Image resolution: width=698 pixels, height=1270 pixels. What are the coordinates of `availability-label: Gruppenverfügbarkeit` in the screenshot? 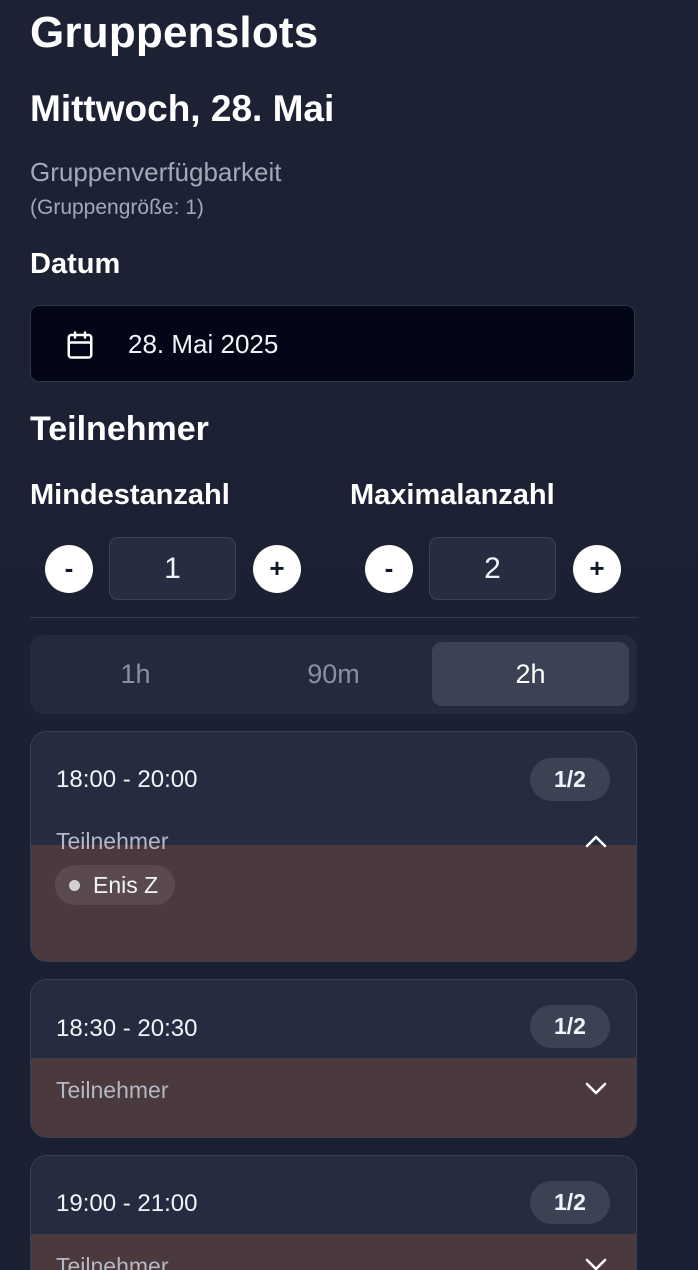 It's located at (156, 172).